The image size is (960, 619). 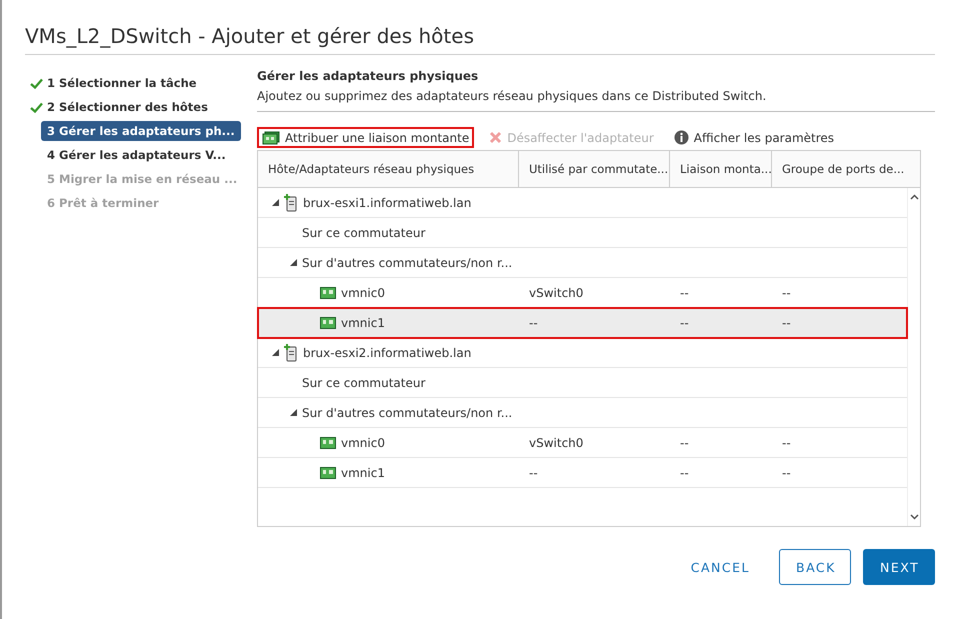 I want to click on info-icon, so click(x=681, y=137).